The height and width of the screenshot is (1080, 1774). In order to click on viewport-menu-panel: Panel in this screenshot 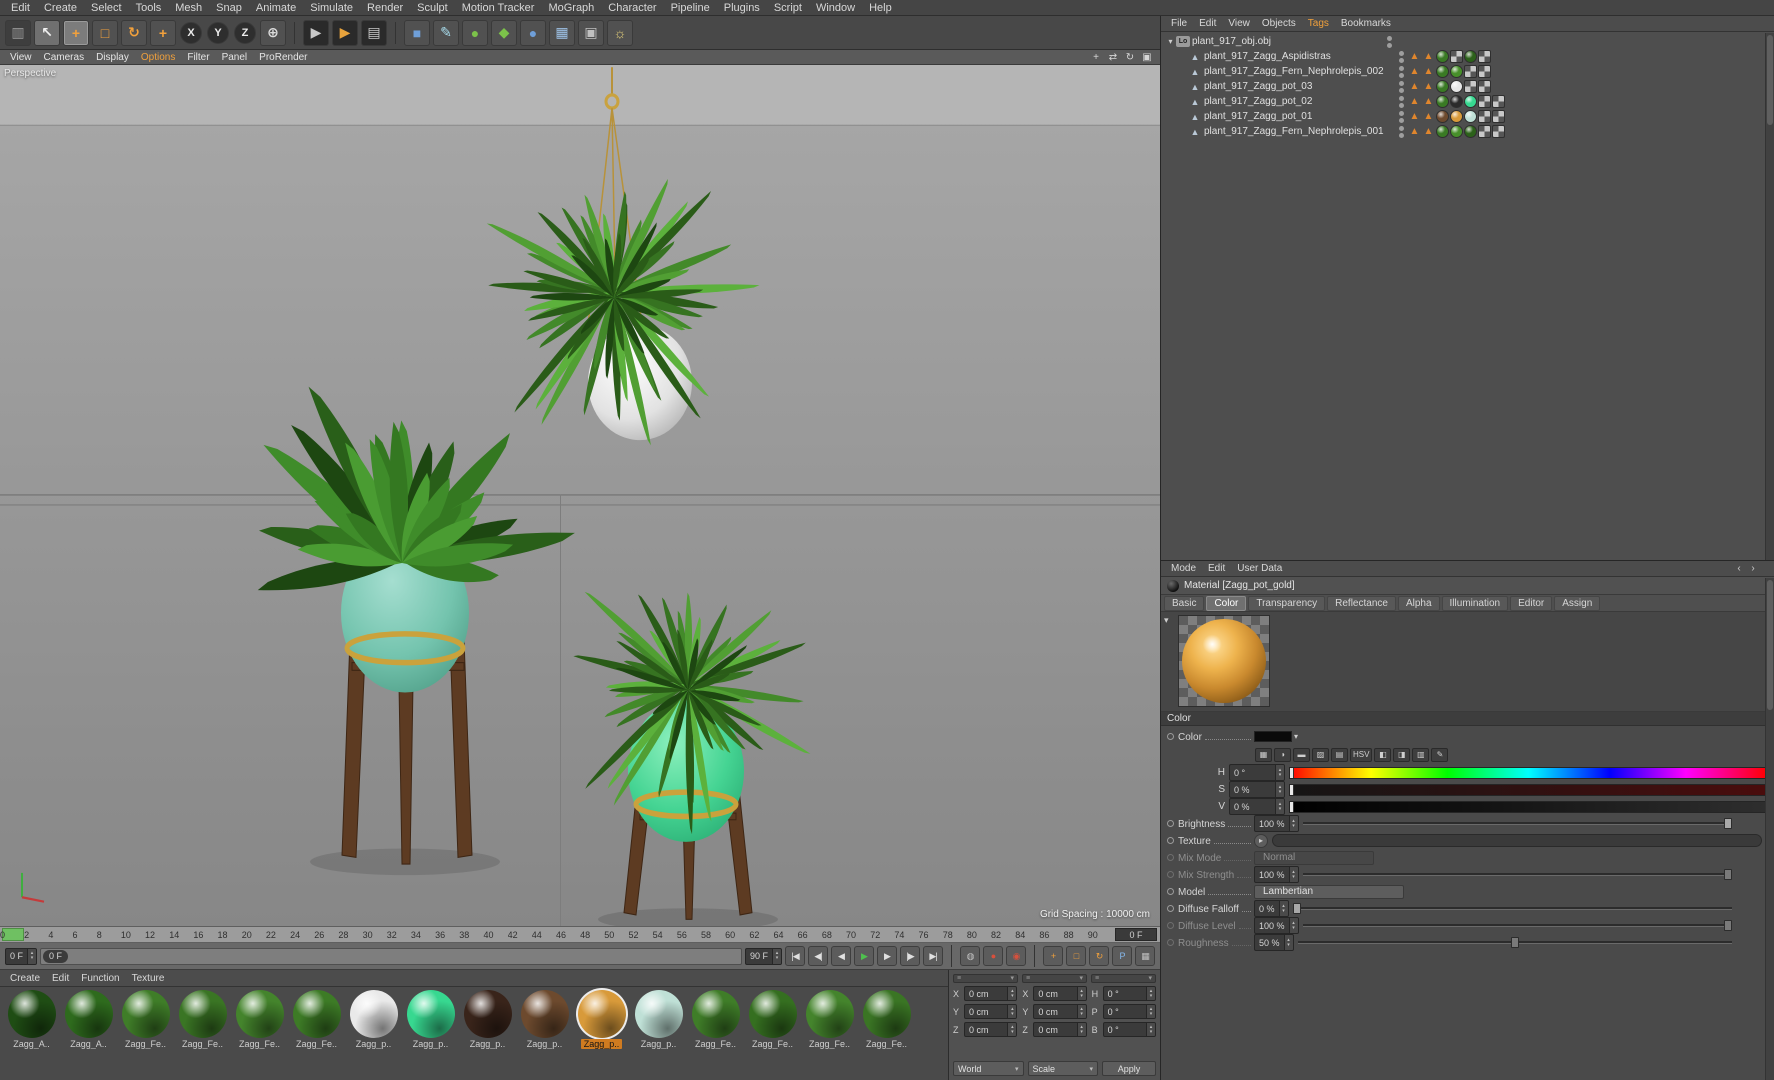, I will do `click(235, 57)`.